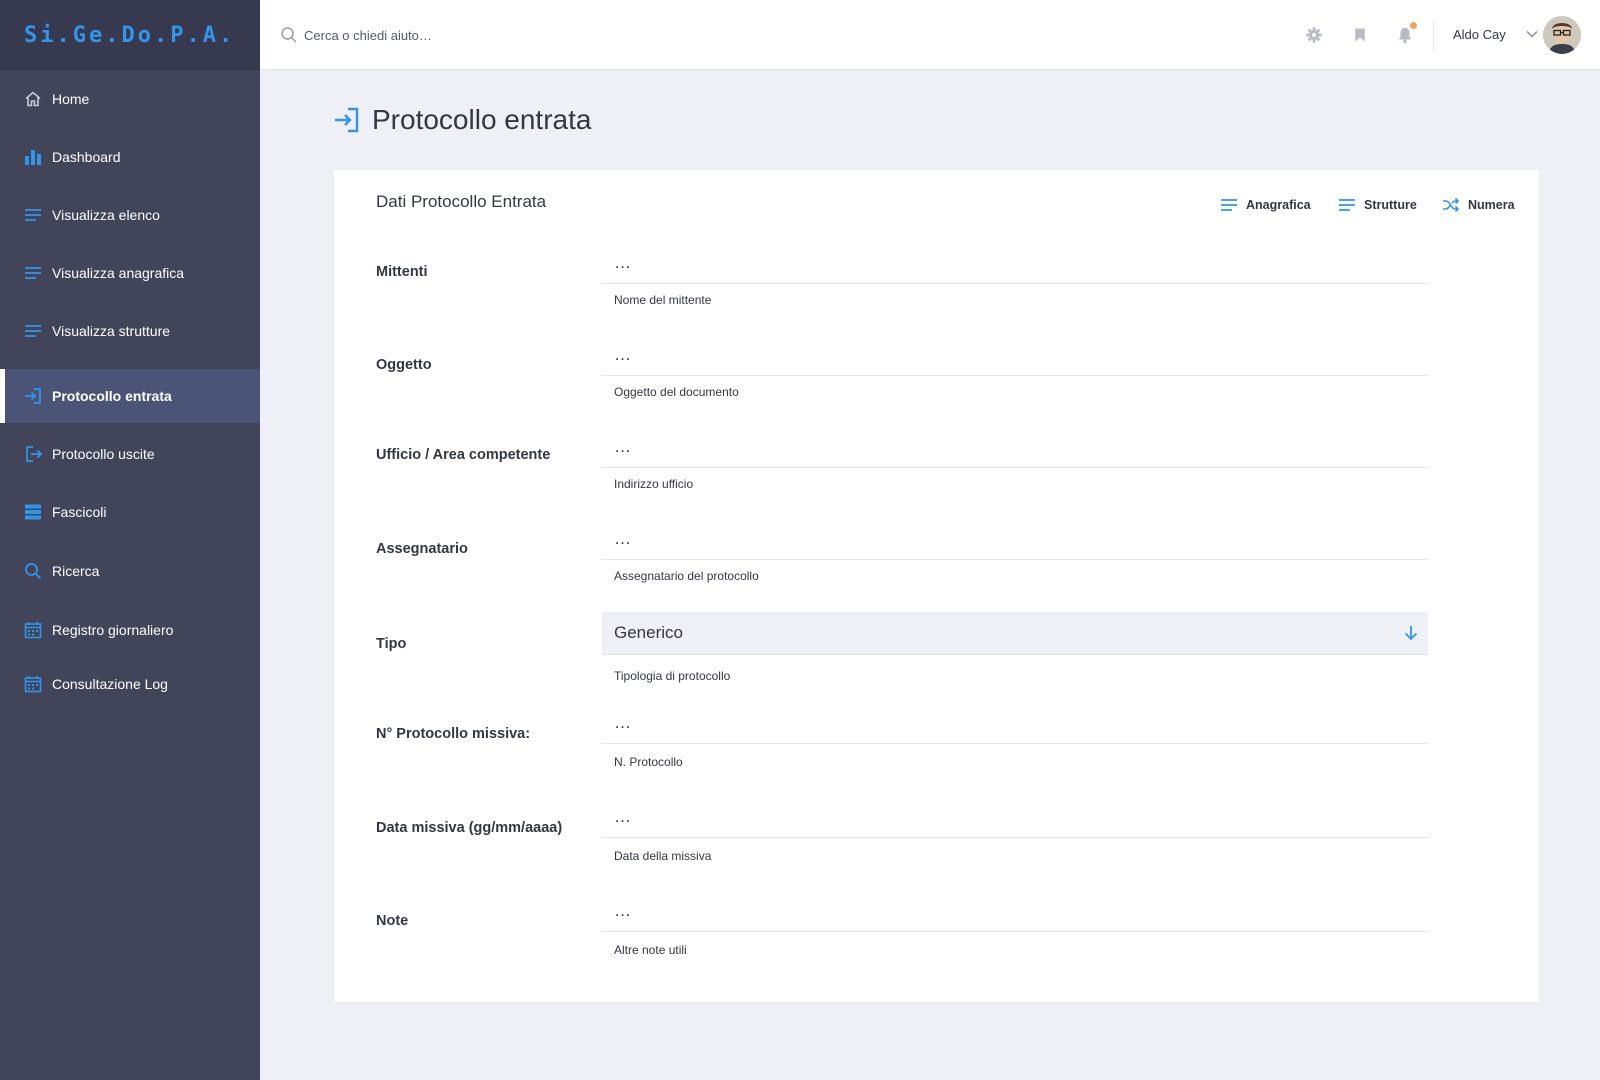 The image size is (1600, 1080). What do you see at coordinates (1360, 35) in the screenshot?
I see `bookmark-icon` at bounding box center [1360, 35].